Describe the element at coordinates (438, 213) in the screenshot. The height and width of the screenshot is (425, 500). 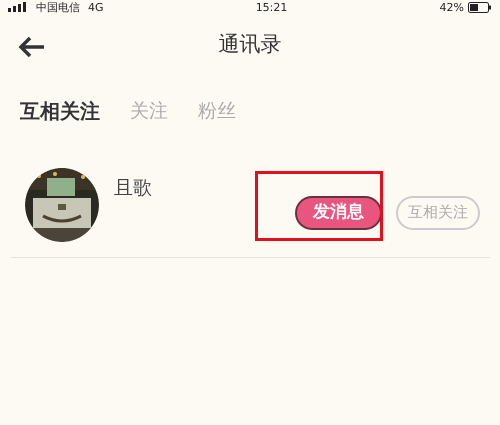
I see `mutual-follow-button: 互相关注` at that location.